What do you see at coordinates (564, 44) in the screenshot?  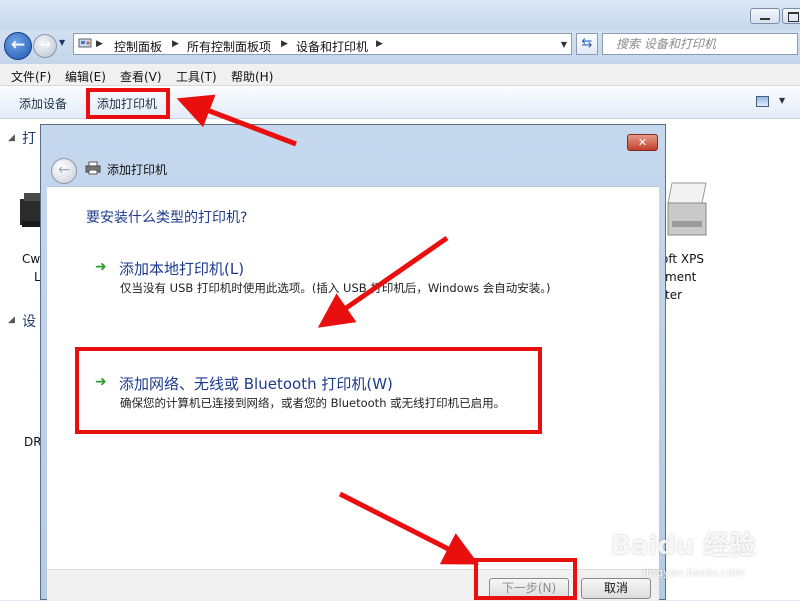 I see `address-history-dropdown: ▼` at bounding box center [564, 44].